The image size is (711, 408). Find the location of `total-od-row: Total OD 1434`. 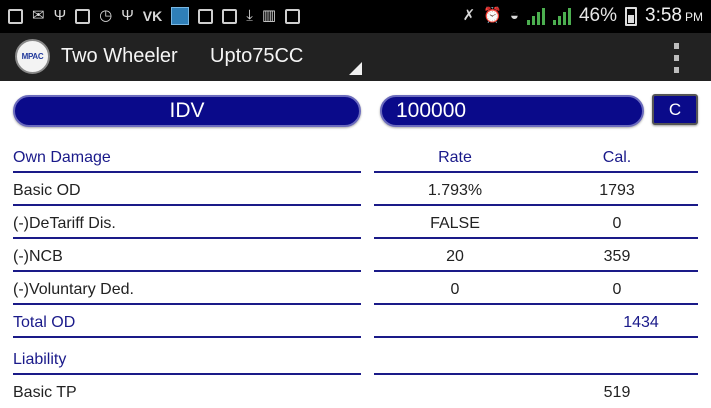

total-od-row: Total OD 1434 is located at coordinates (355, 322).